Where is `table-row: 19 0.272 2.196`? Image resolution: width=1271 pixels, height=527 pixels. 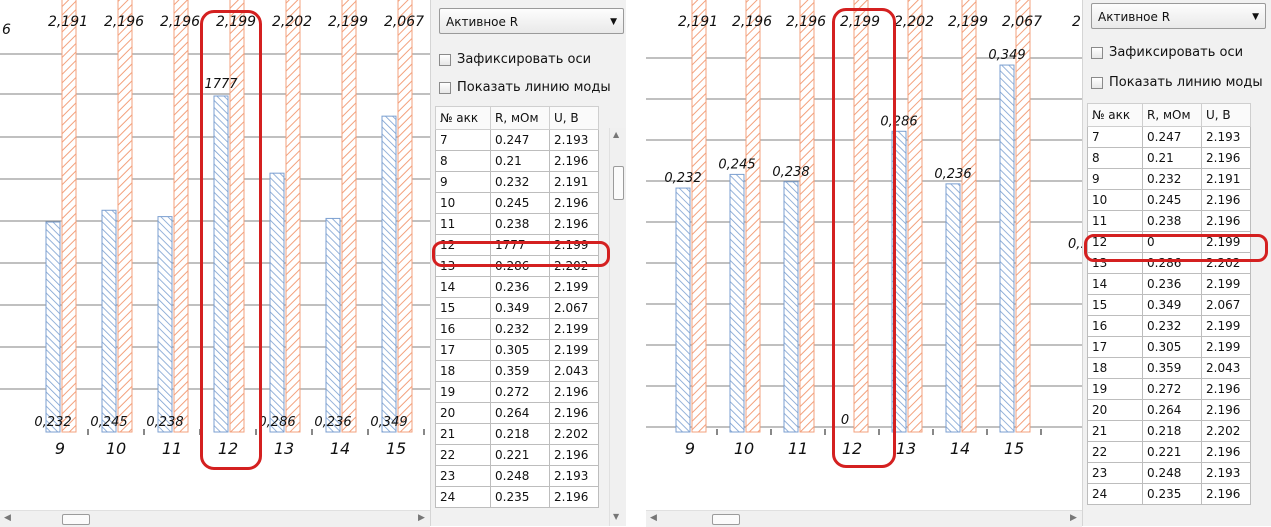 table-row: 19 0.272 2.196 is located at coordinates (1169, 389).